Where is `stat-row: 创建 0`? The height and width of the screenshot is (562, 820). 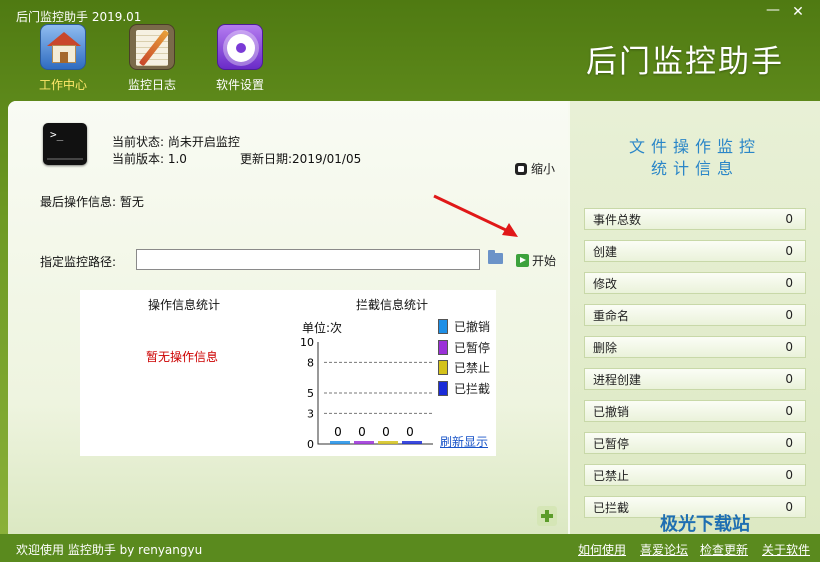 stat-row: 创建 0 is located at coordinates (695, 251).